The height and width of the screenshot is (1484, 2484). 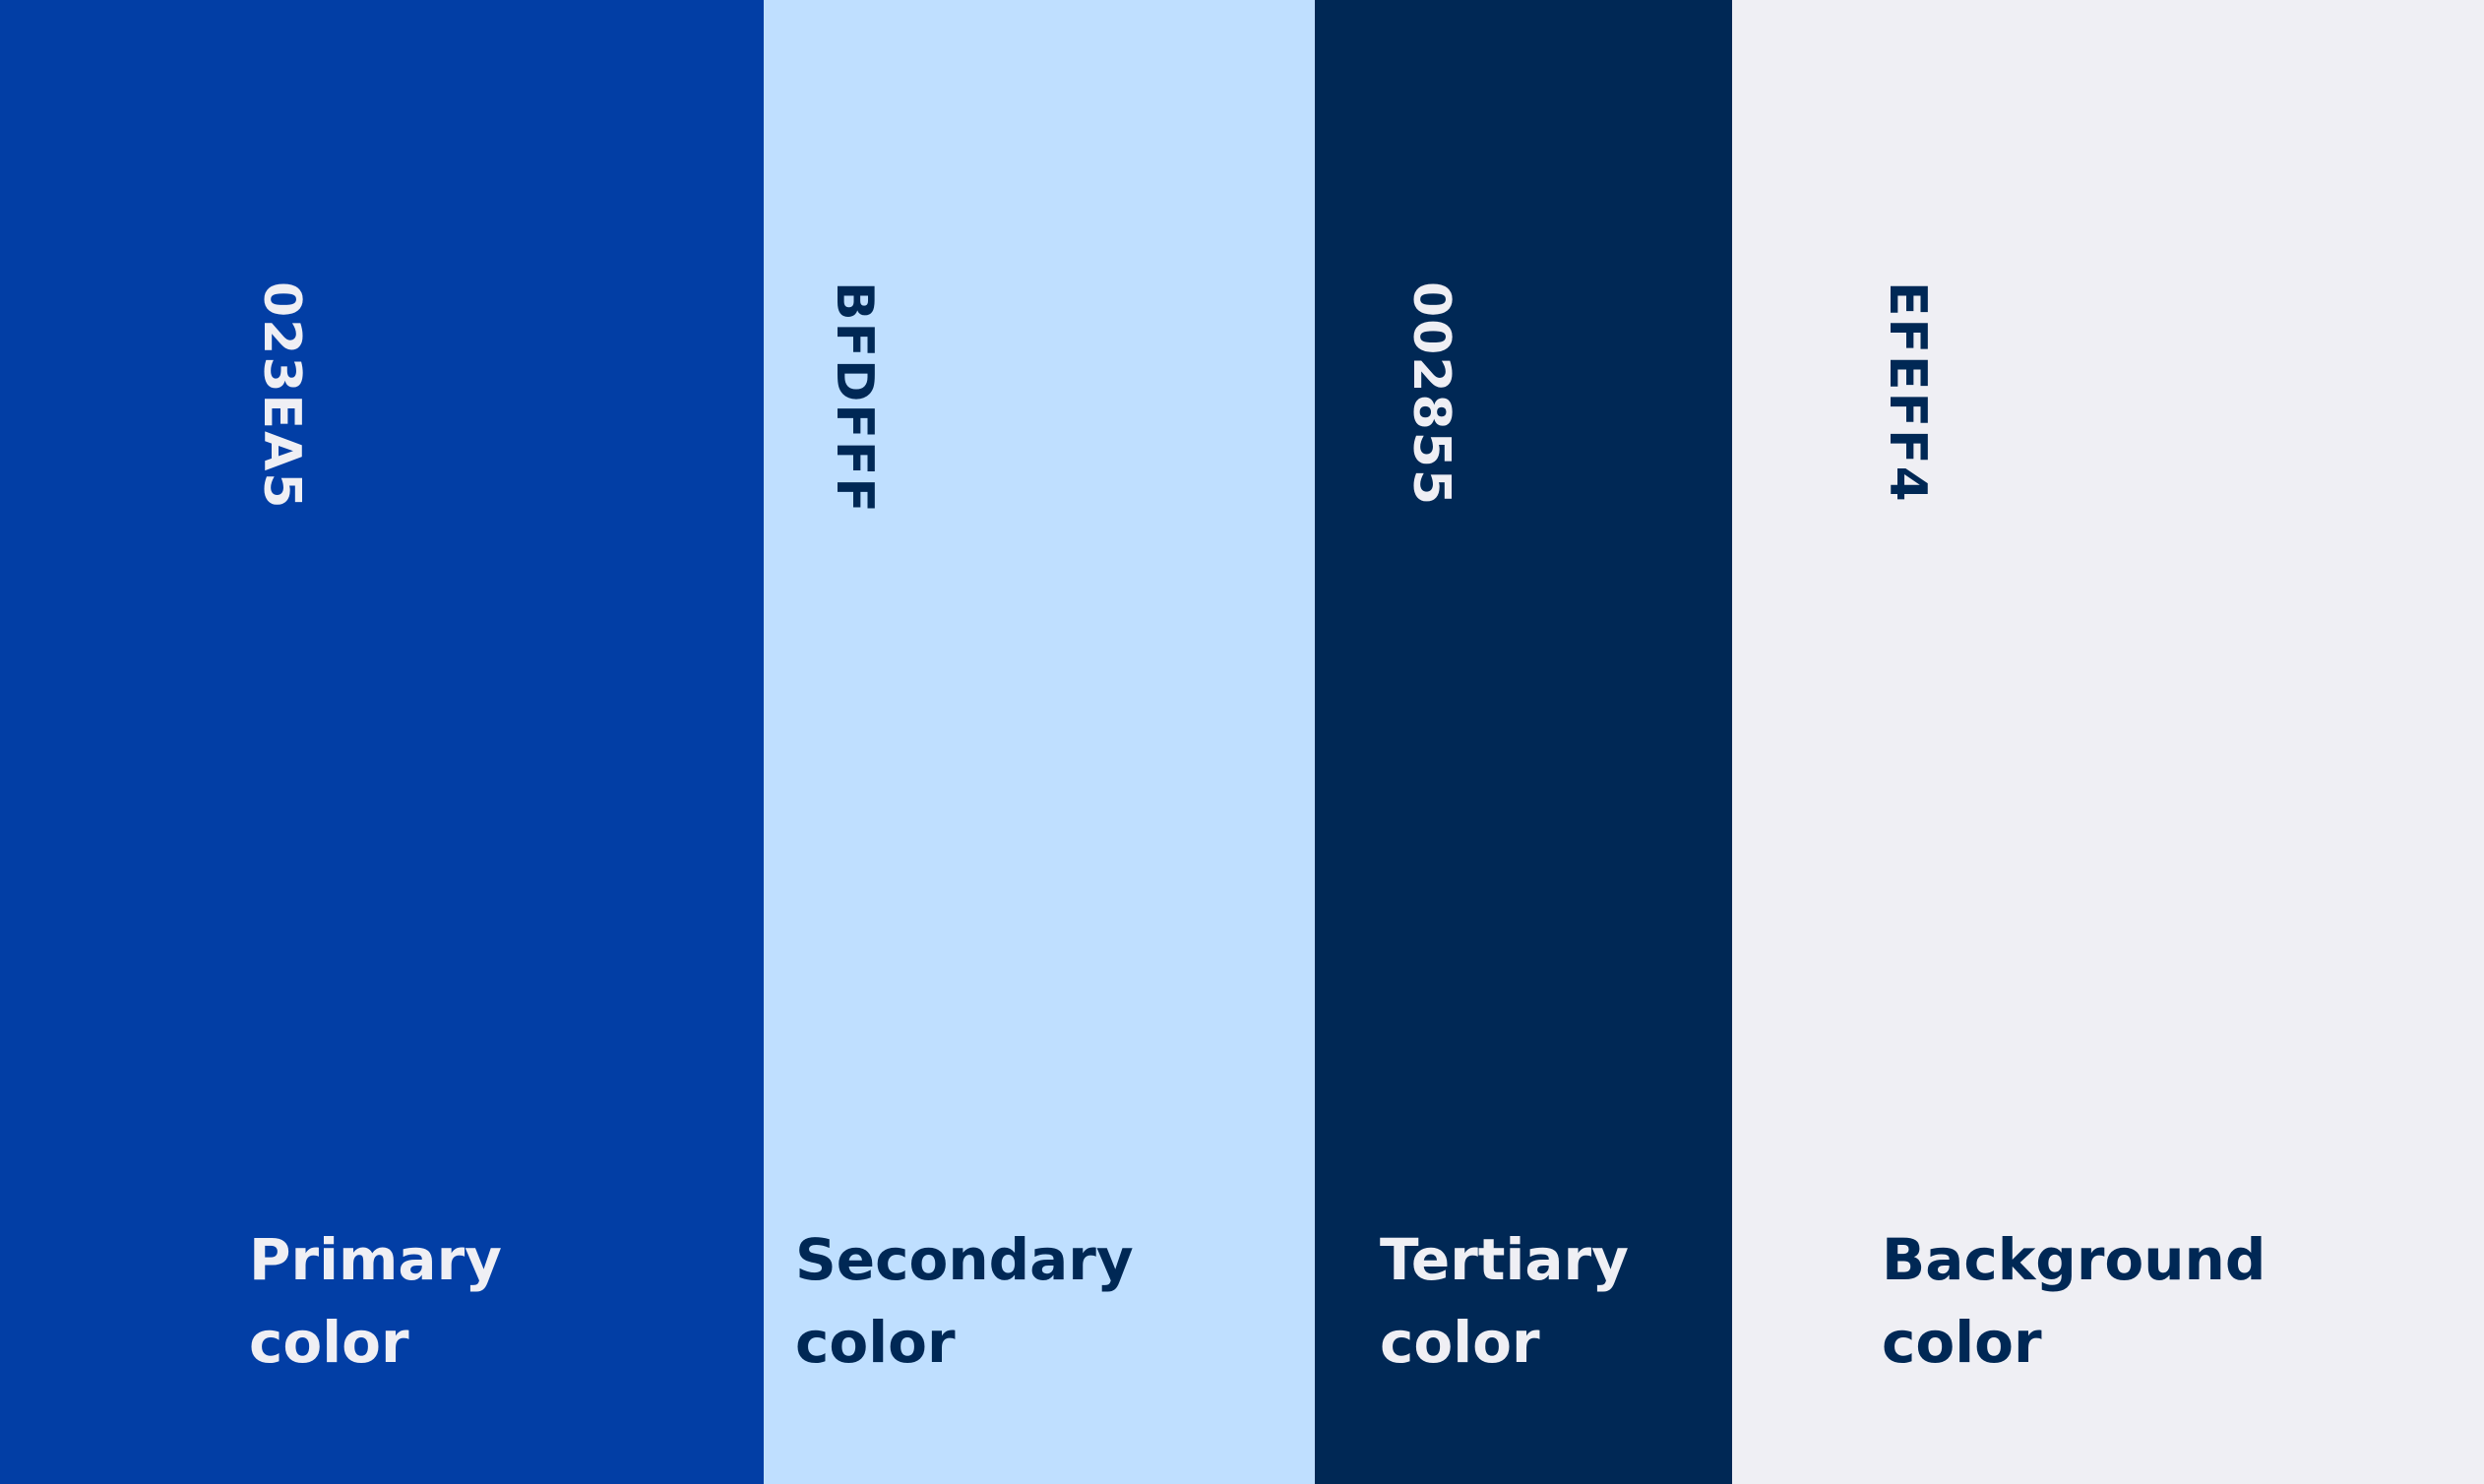 What do you see at coordinates (281, 396) in the screenshot?
I see `hex-code-primary: 023EA5` at bounding box center [281, 396].